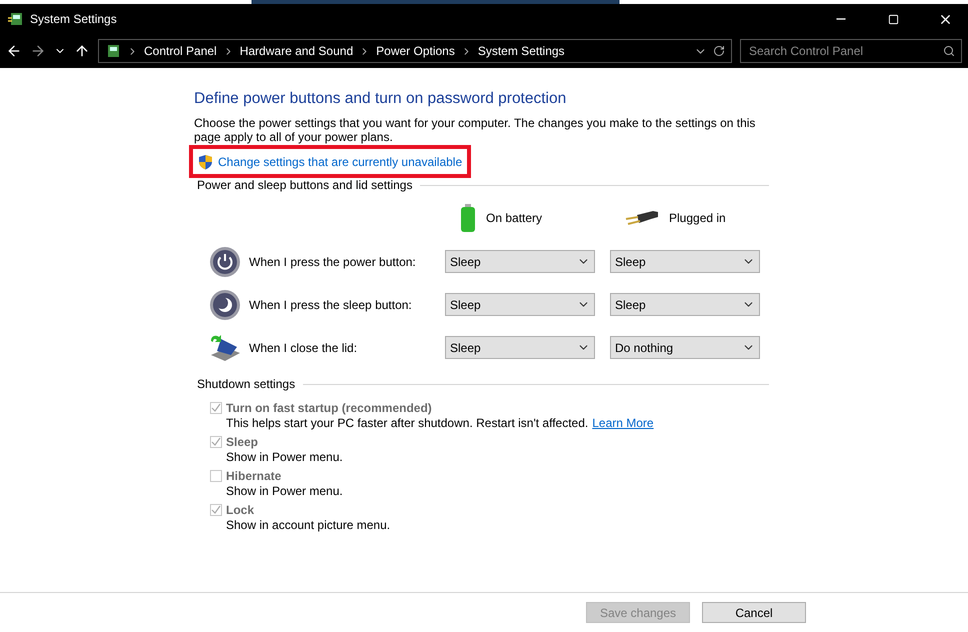 The height and width of the screenshot is (632, 968). I want to click on back-button, so click(14, 51).